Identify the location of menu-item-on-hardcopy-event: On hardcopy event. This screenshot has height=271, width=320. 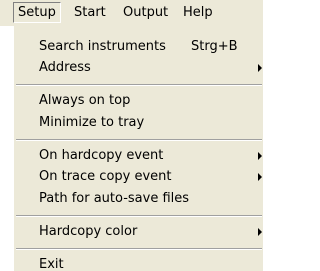
(139, 155).